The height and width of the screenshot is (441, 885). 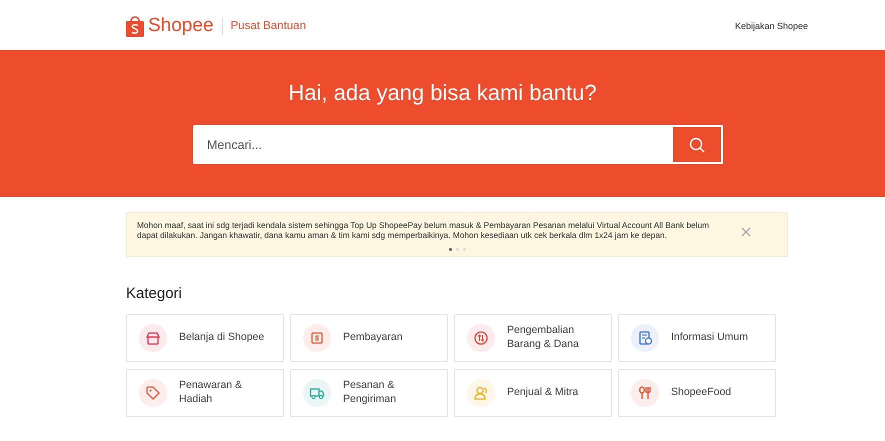 I want to click on category-card: Informasi Umum, so click(x=697, y=338).